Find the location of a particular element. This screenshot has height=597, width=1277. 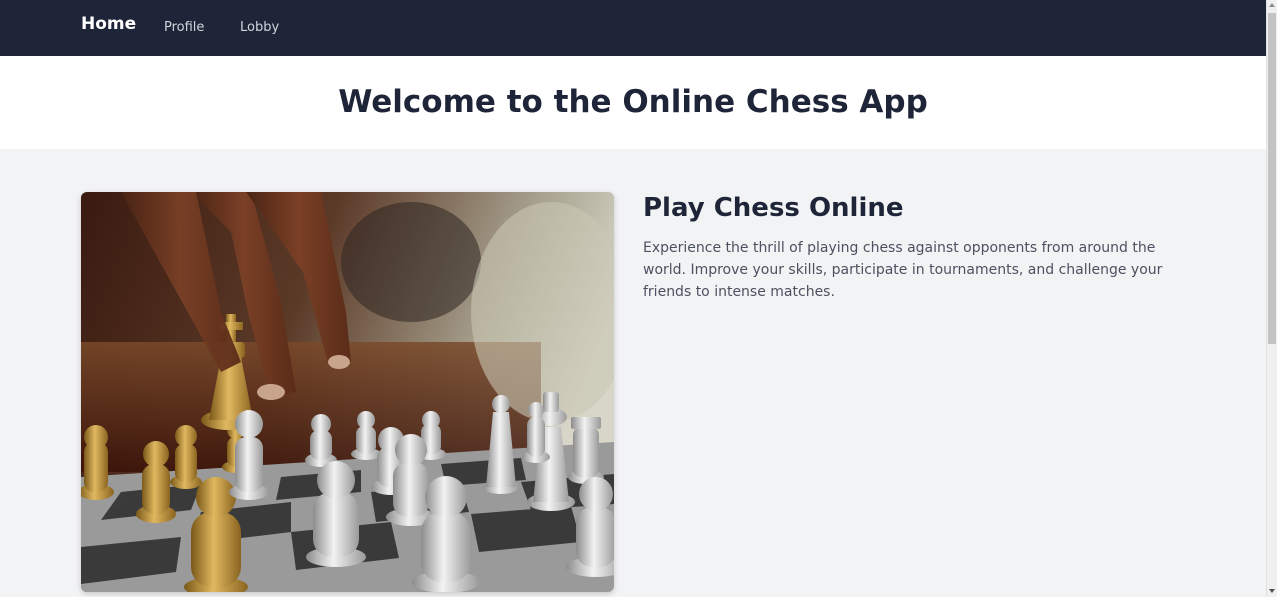

scrollbar-thumb is located at coordinates (1272, 178).